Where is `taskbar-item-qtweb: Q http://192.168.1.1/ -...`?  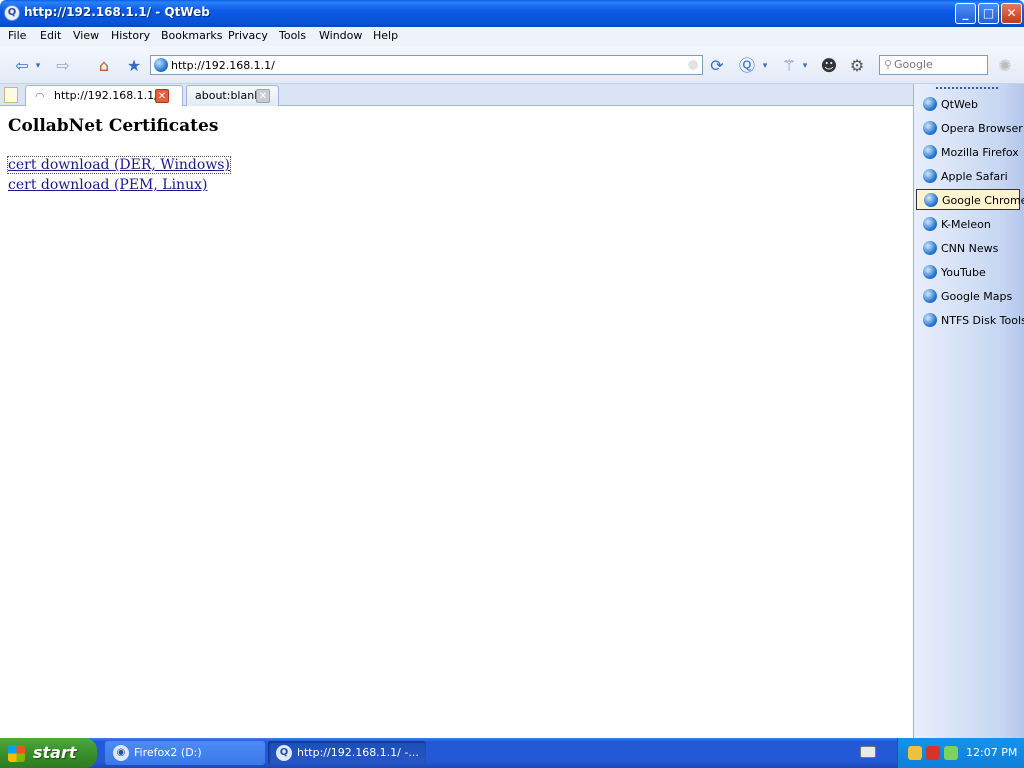 taskbar-item-qtweb: Q http://192.168.1.1/ -... is located at coordinates (347, 753).